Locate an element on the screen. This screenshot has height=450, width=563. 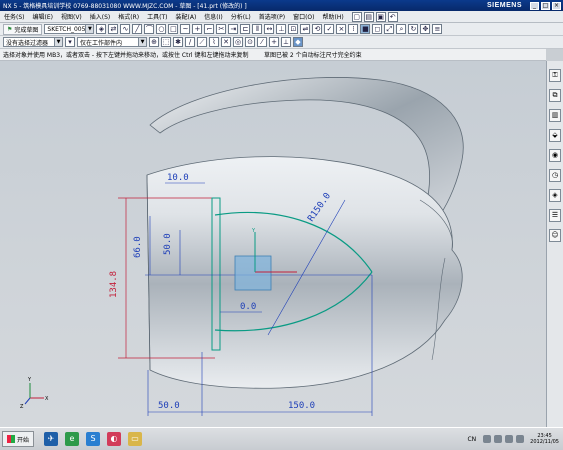
maximize-button: □ is located at coordinates (545, 5).